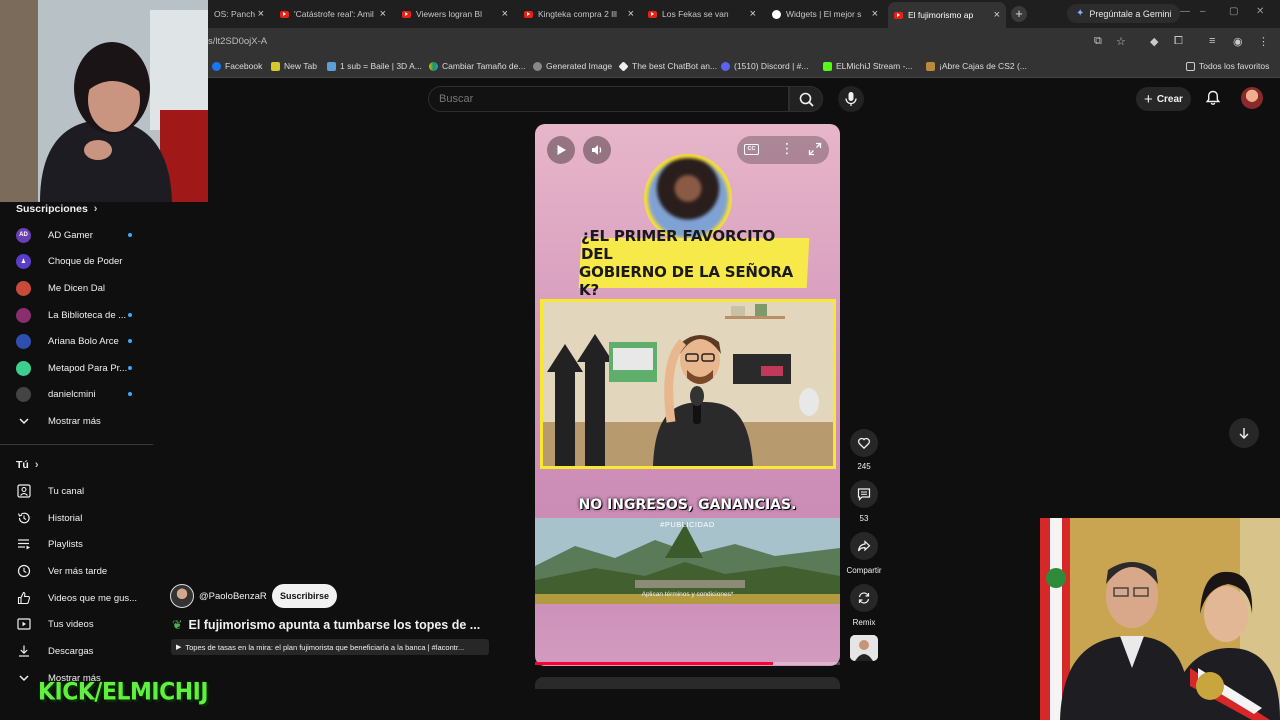 The width and height of the screenshot is (1280, 720). Describe the element at coordinates (60, 288) in the screenshot. I see `subscription-item: Me Dicen Dal` at that location.